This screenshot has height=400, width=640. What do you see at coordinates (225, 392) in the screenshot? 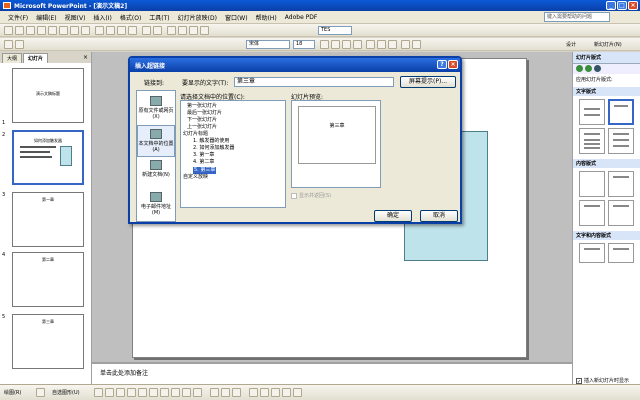
I see `line-color-icon` at bounding box center [225, 392].